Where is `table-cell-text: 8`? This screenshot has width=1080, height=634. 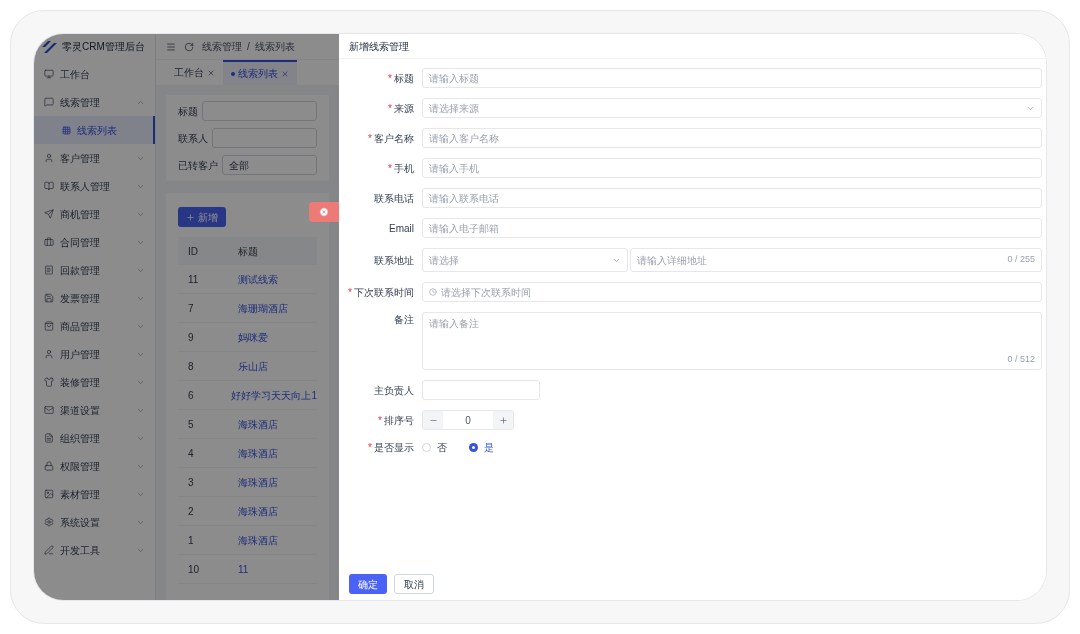 table-cell-text: 8 is located at coordinates (191, 366).